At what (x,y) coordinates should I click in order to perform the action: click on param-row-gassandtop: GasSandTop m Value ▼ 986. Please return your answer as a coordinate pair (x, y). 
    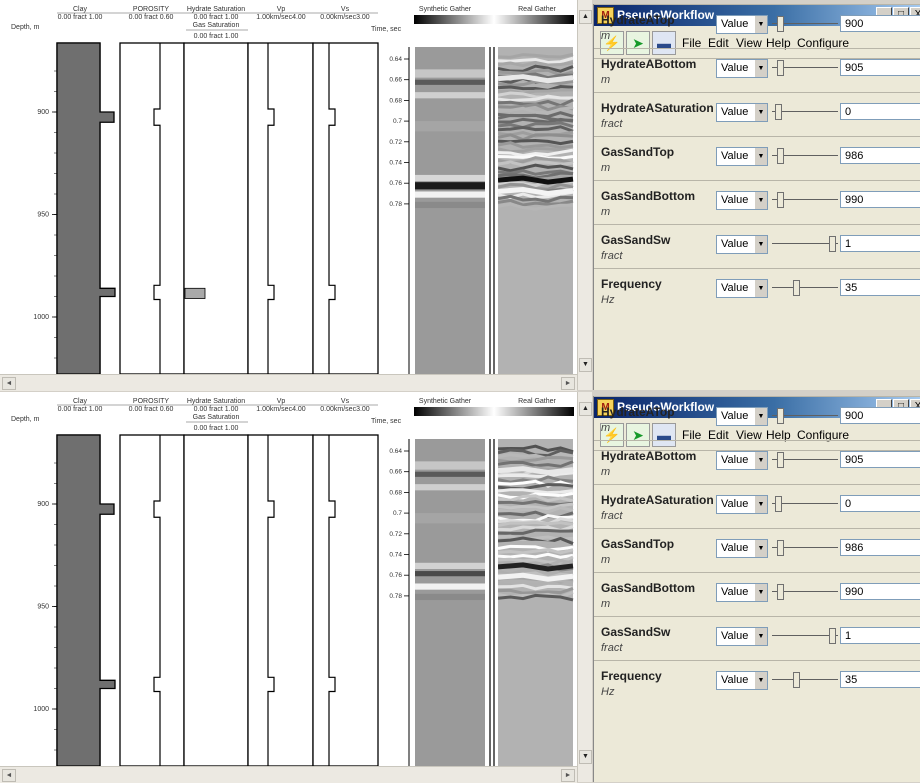
    Looking at the image, I should click on (757, 550).